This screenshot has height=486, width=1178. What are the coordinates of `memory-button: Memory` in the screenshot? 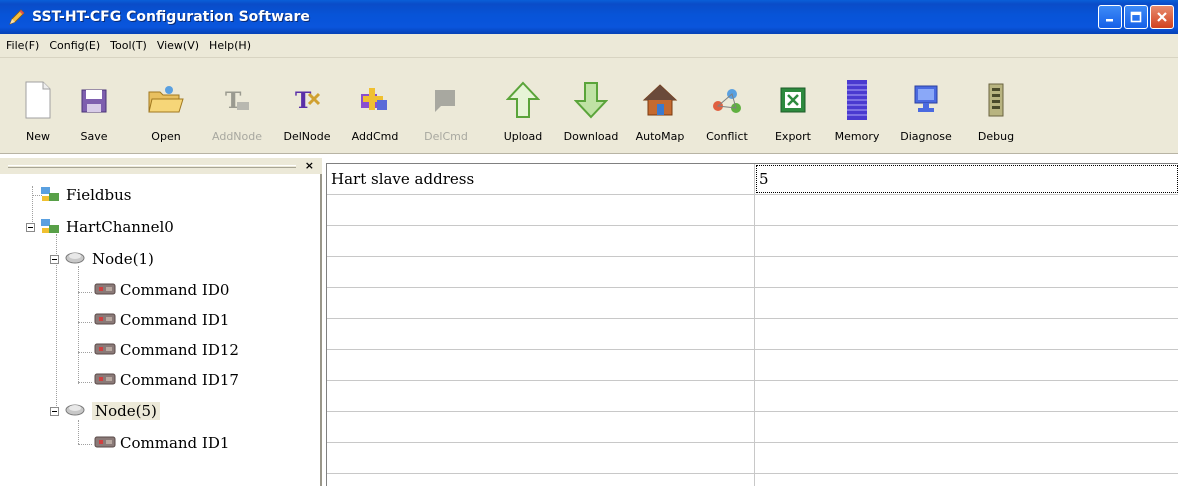 It's located at (857, 106).